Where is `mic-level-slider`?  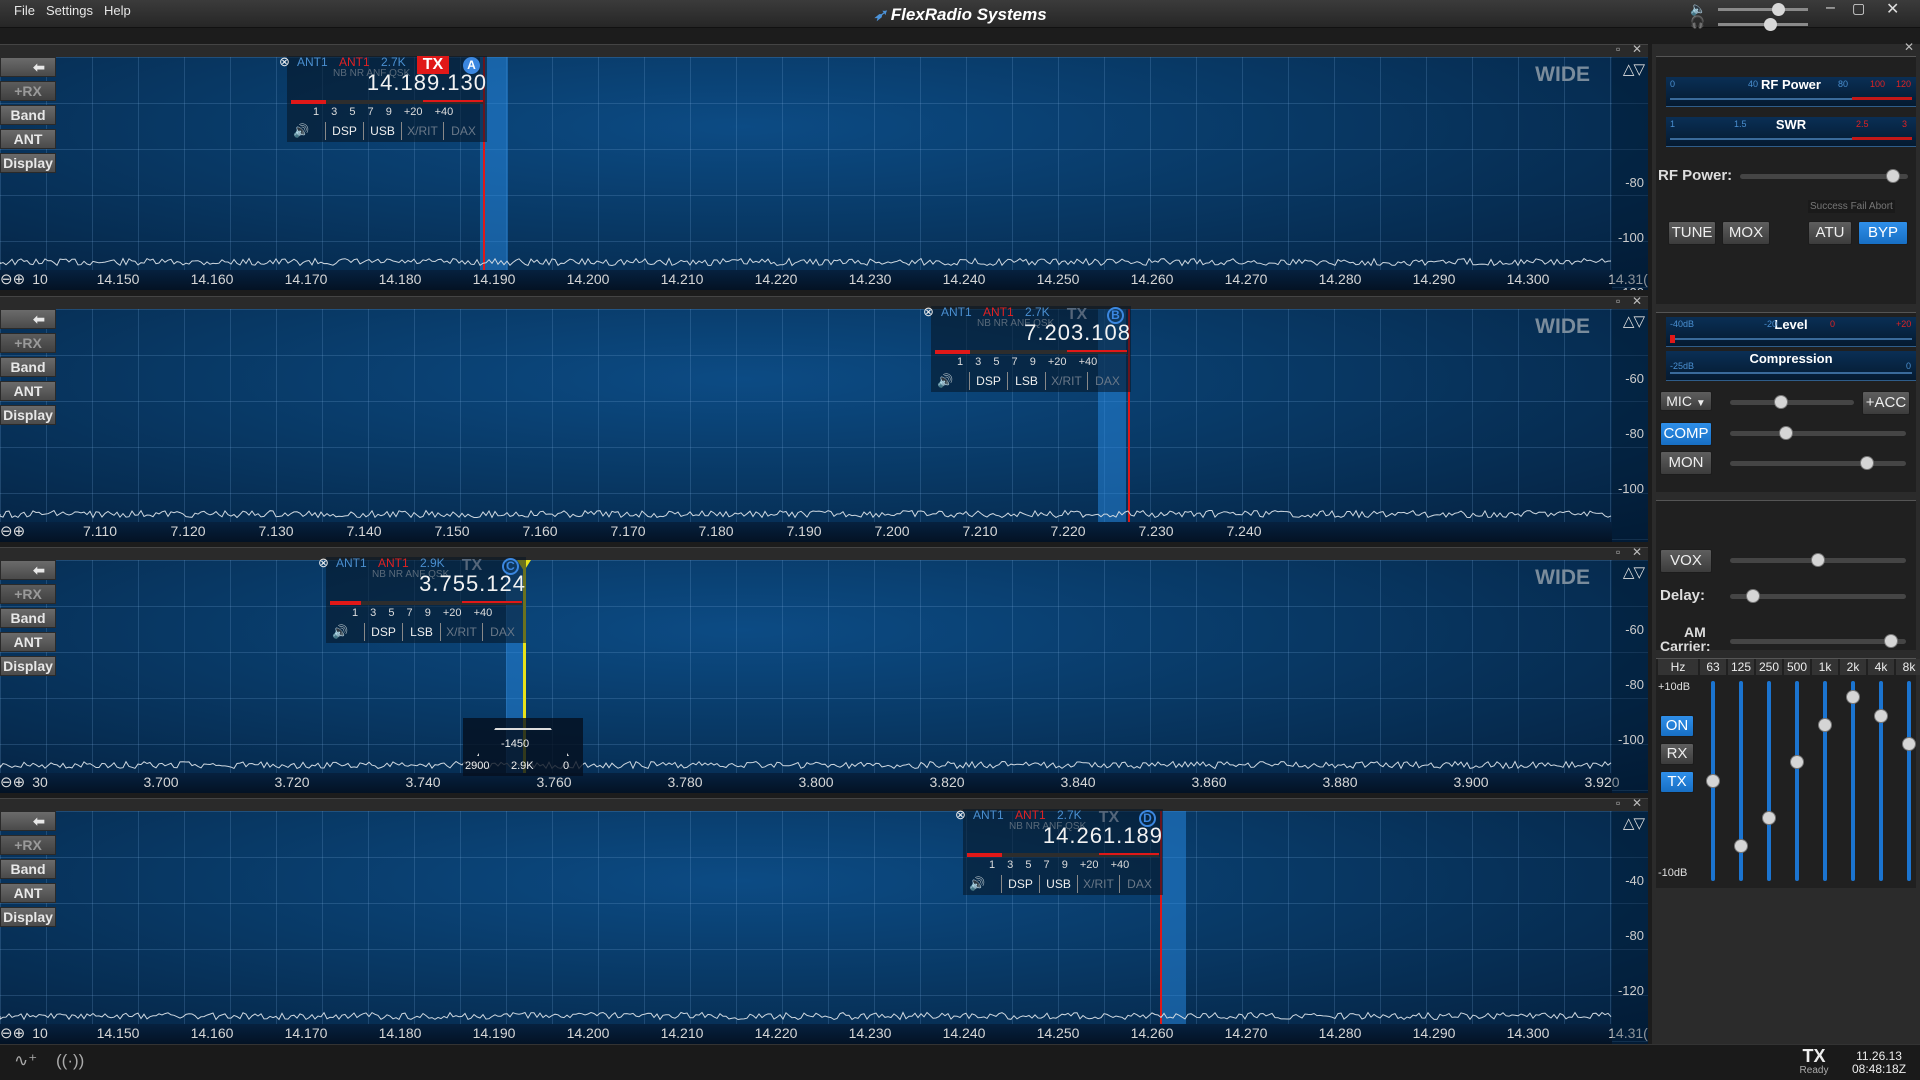
mic-level-slider is located at coordinates (1792, 402).